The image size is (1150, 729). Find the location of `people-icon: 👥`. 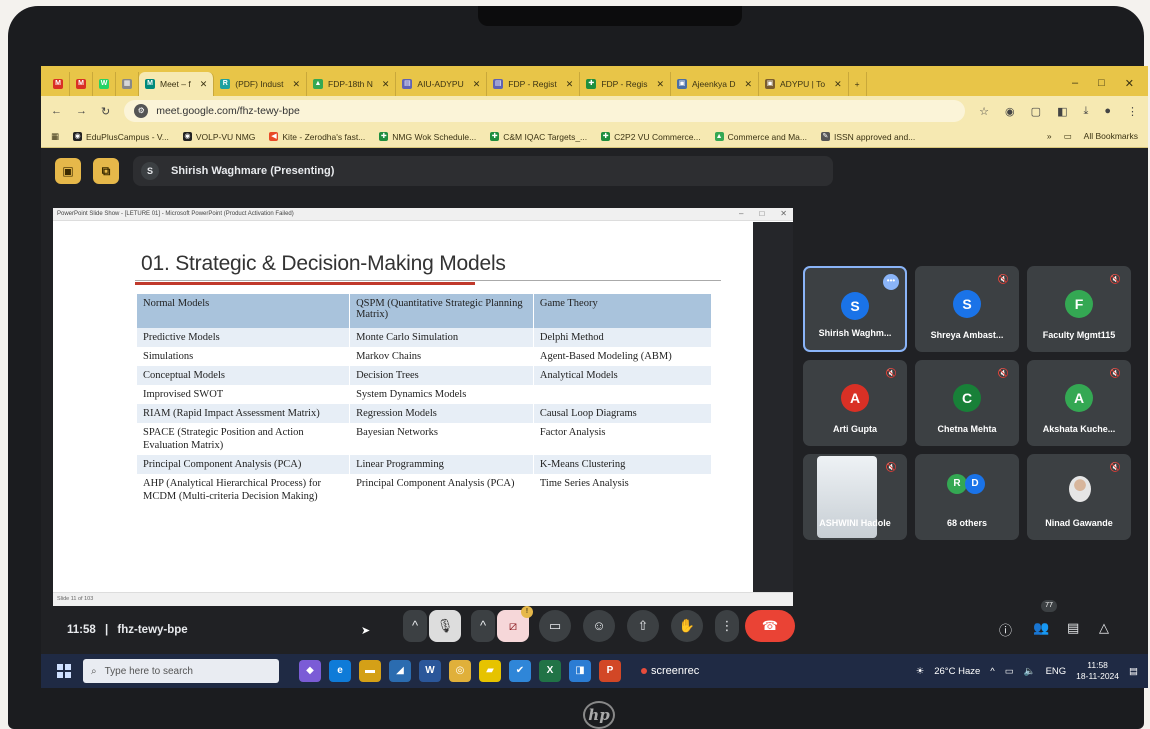

people-icon: 👥 is located at coordinates (1041, 628).